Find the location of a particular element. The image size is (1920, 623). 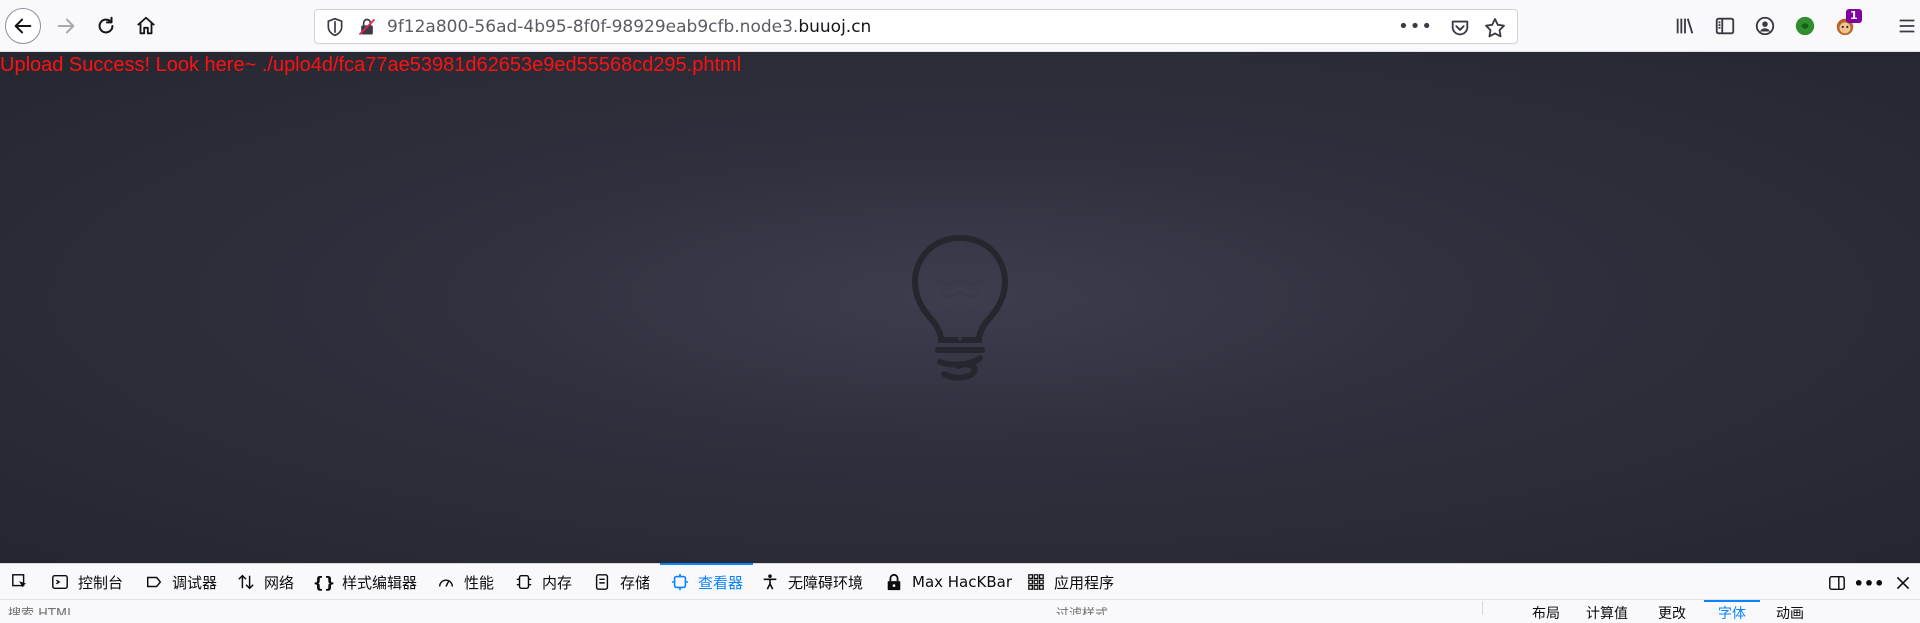

tab-changes: 更改 is located at coordinates (1672, 613).